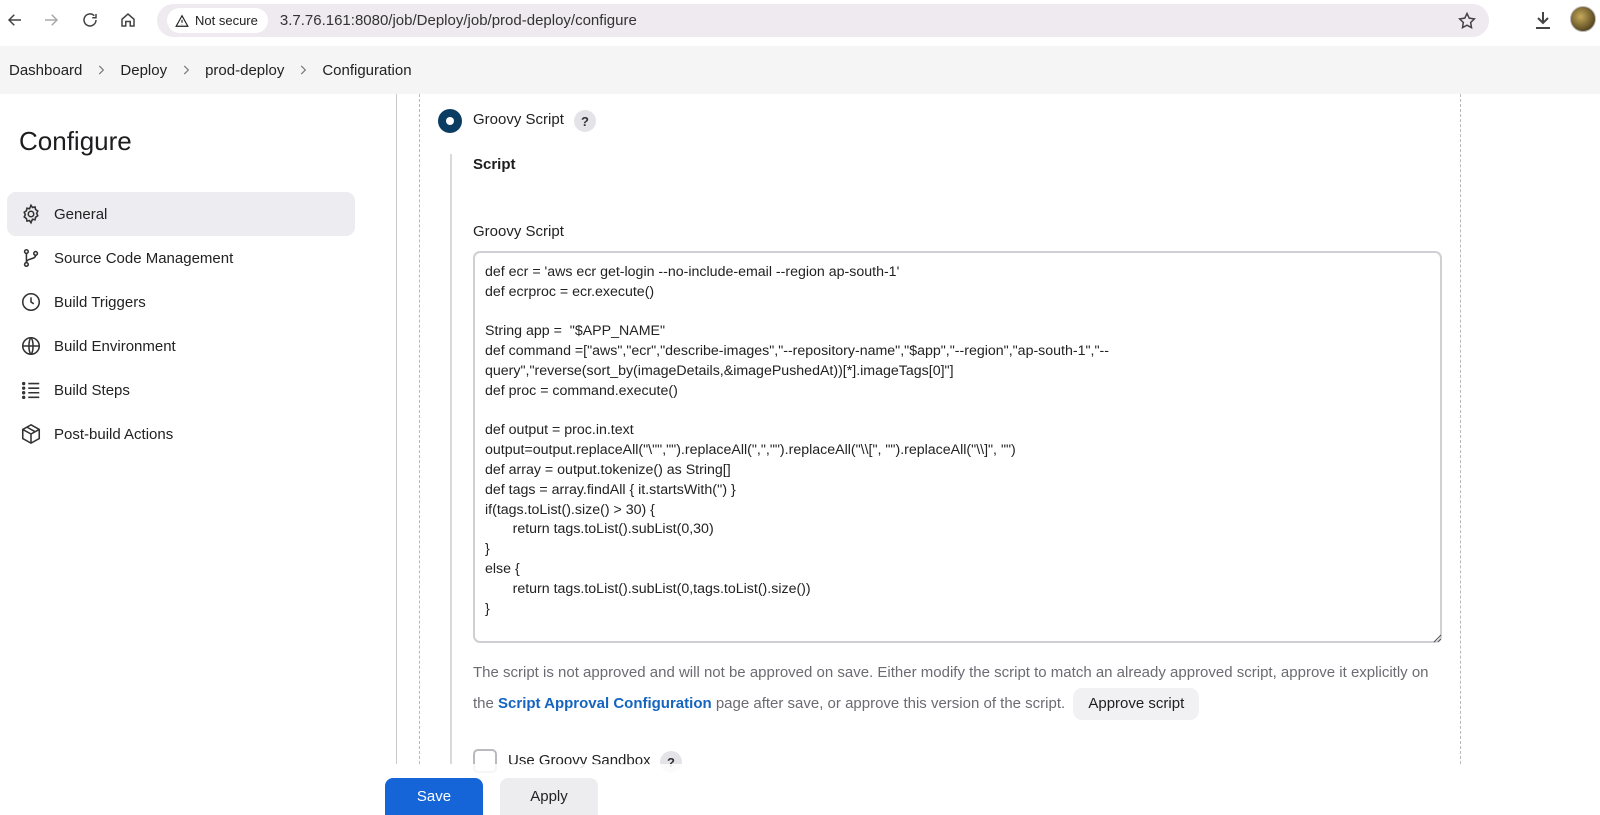  Describe the element at coordinates (1467, 21) in the screenshot. I see `bookmark-star-icon` at that location.